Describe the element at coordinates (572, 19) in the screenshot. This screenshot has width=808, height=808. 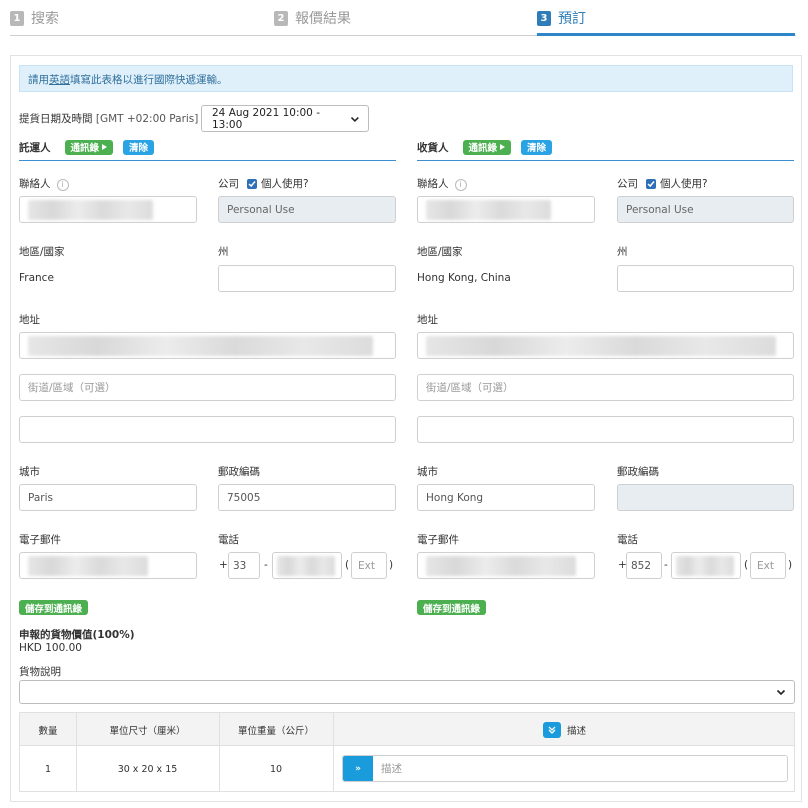
I see `step-label: 預訂` at that location.